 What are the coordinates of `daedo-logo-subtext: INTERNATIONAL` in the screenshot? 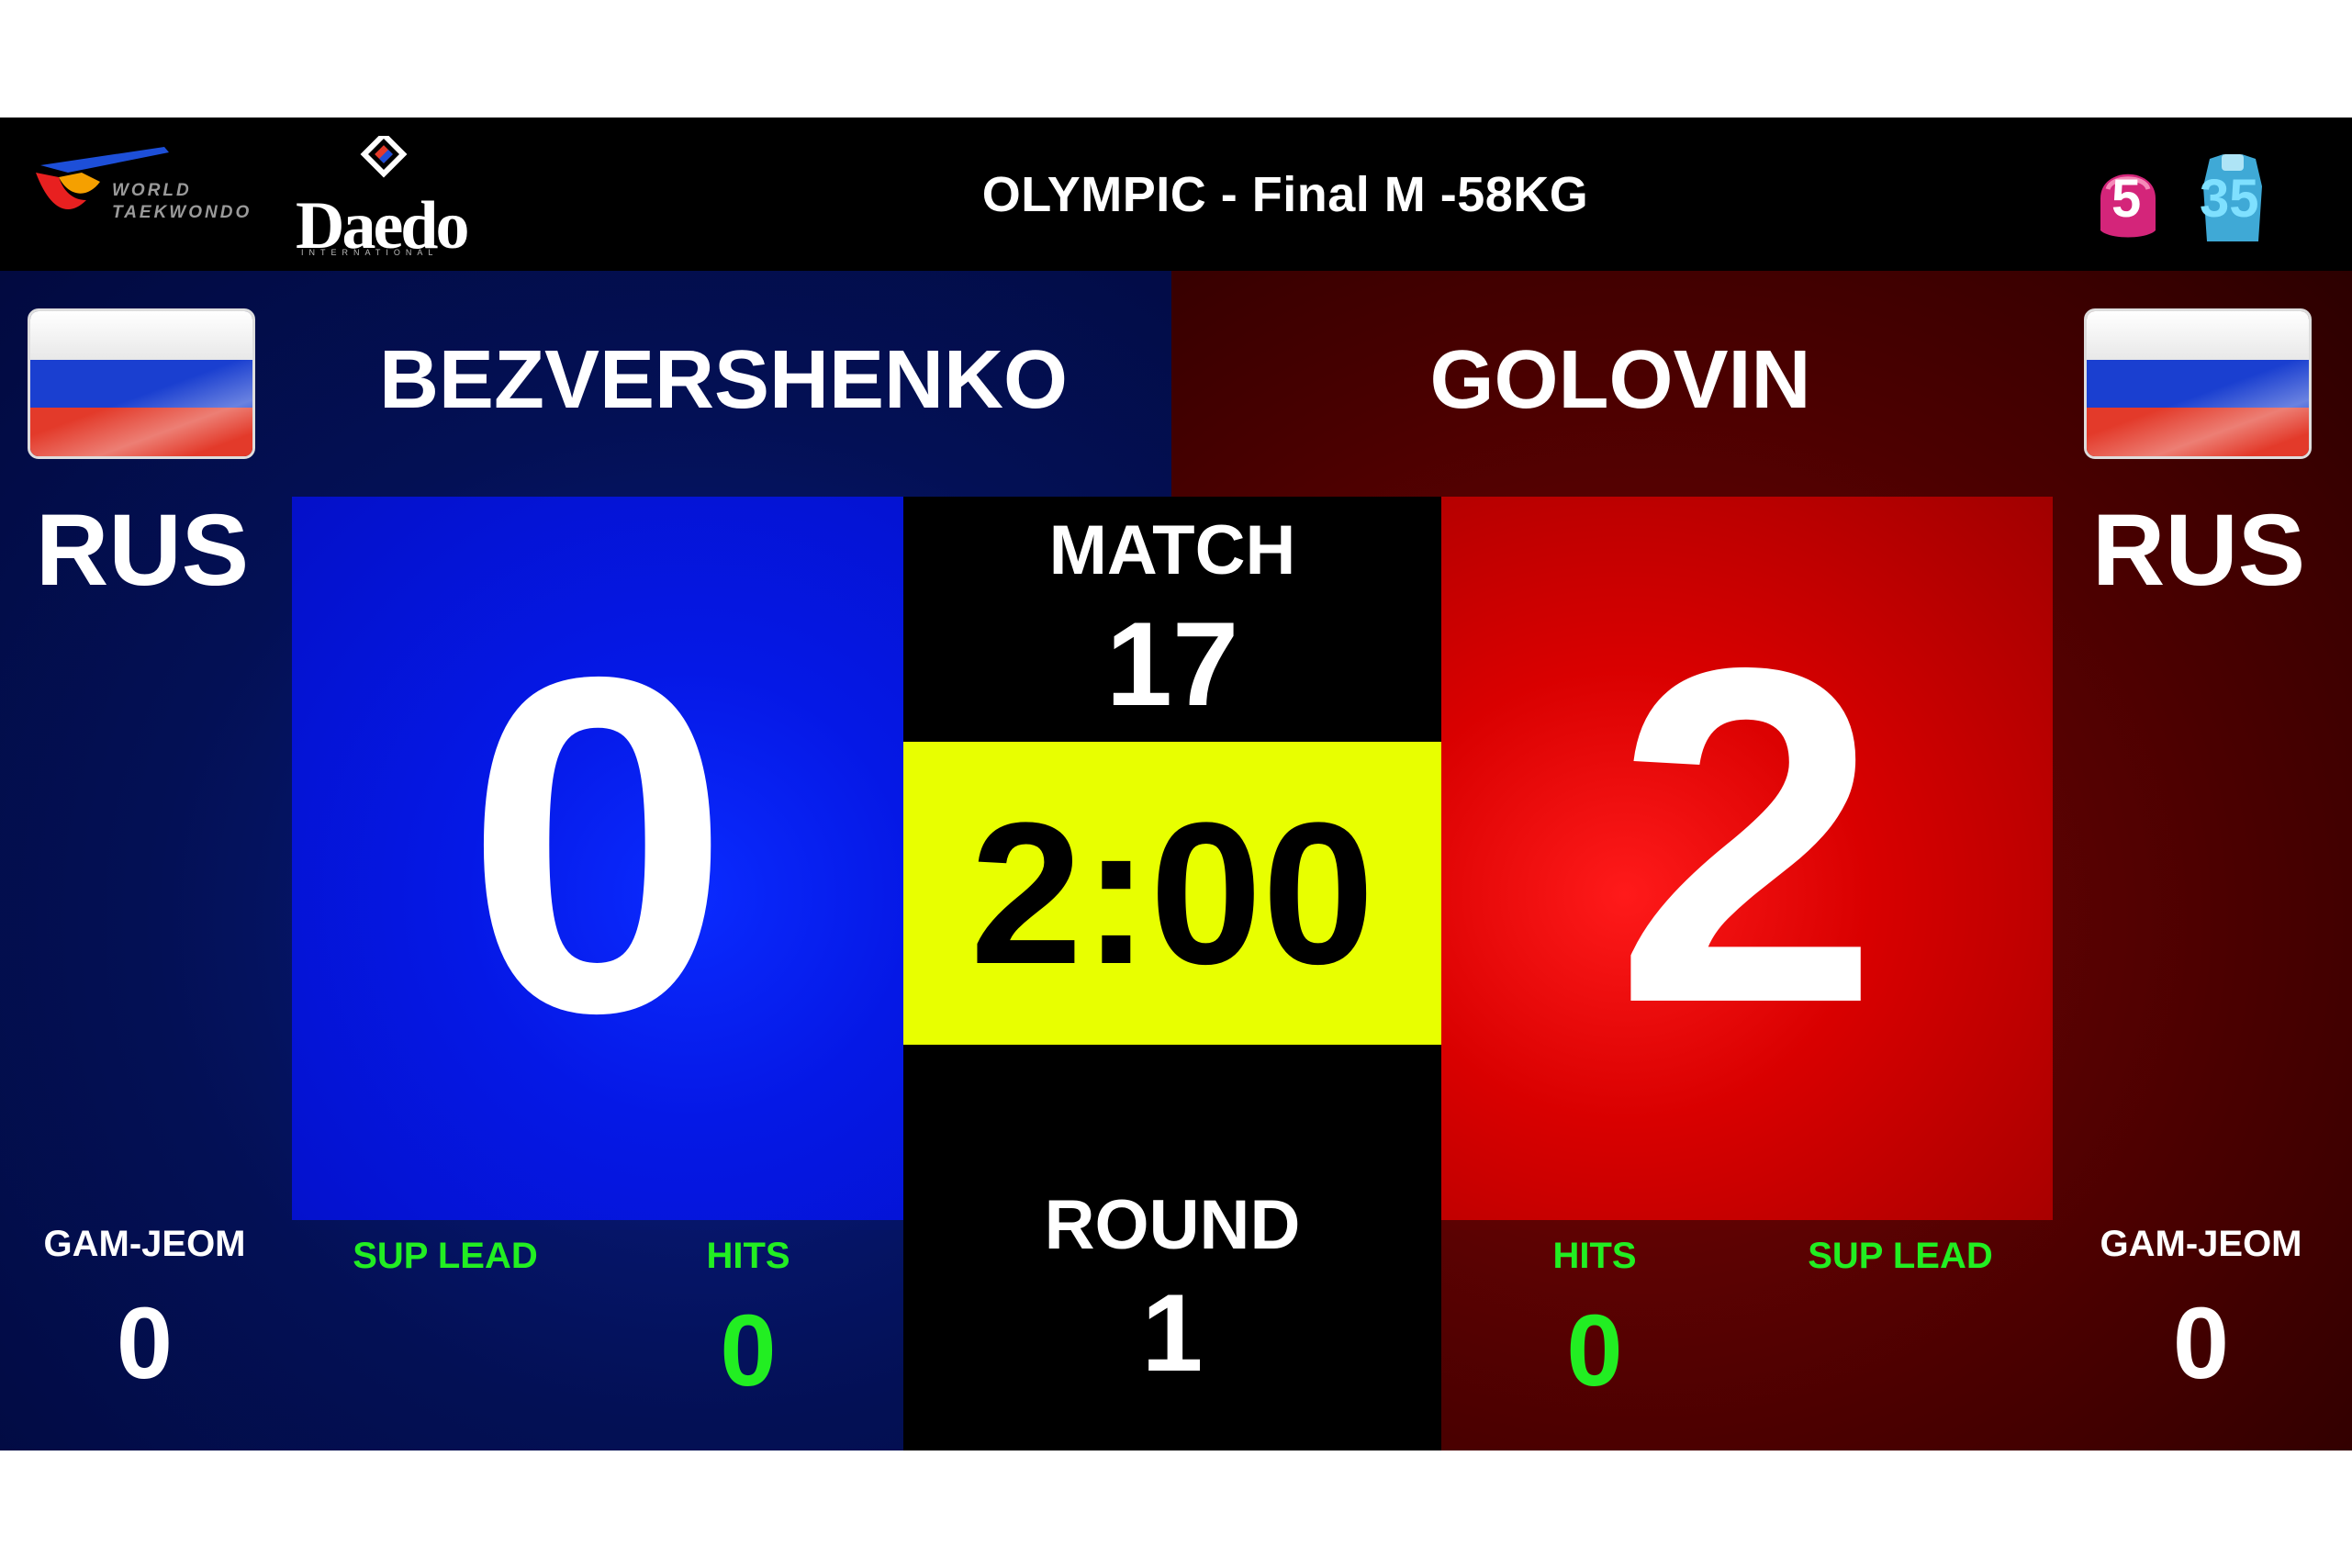 It's located at (370, 252).